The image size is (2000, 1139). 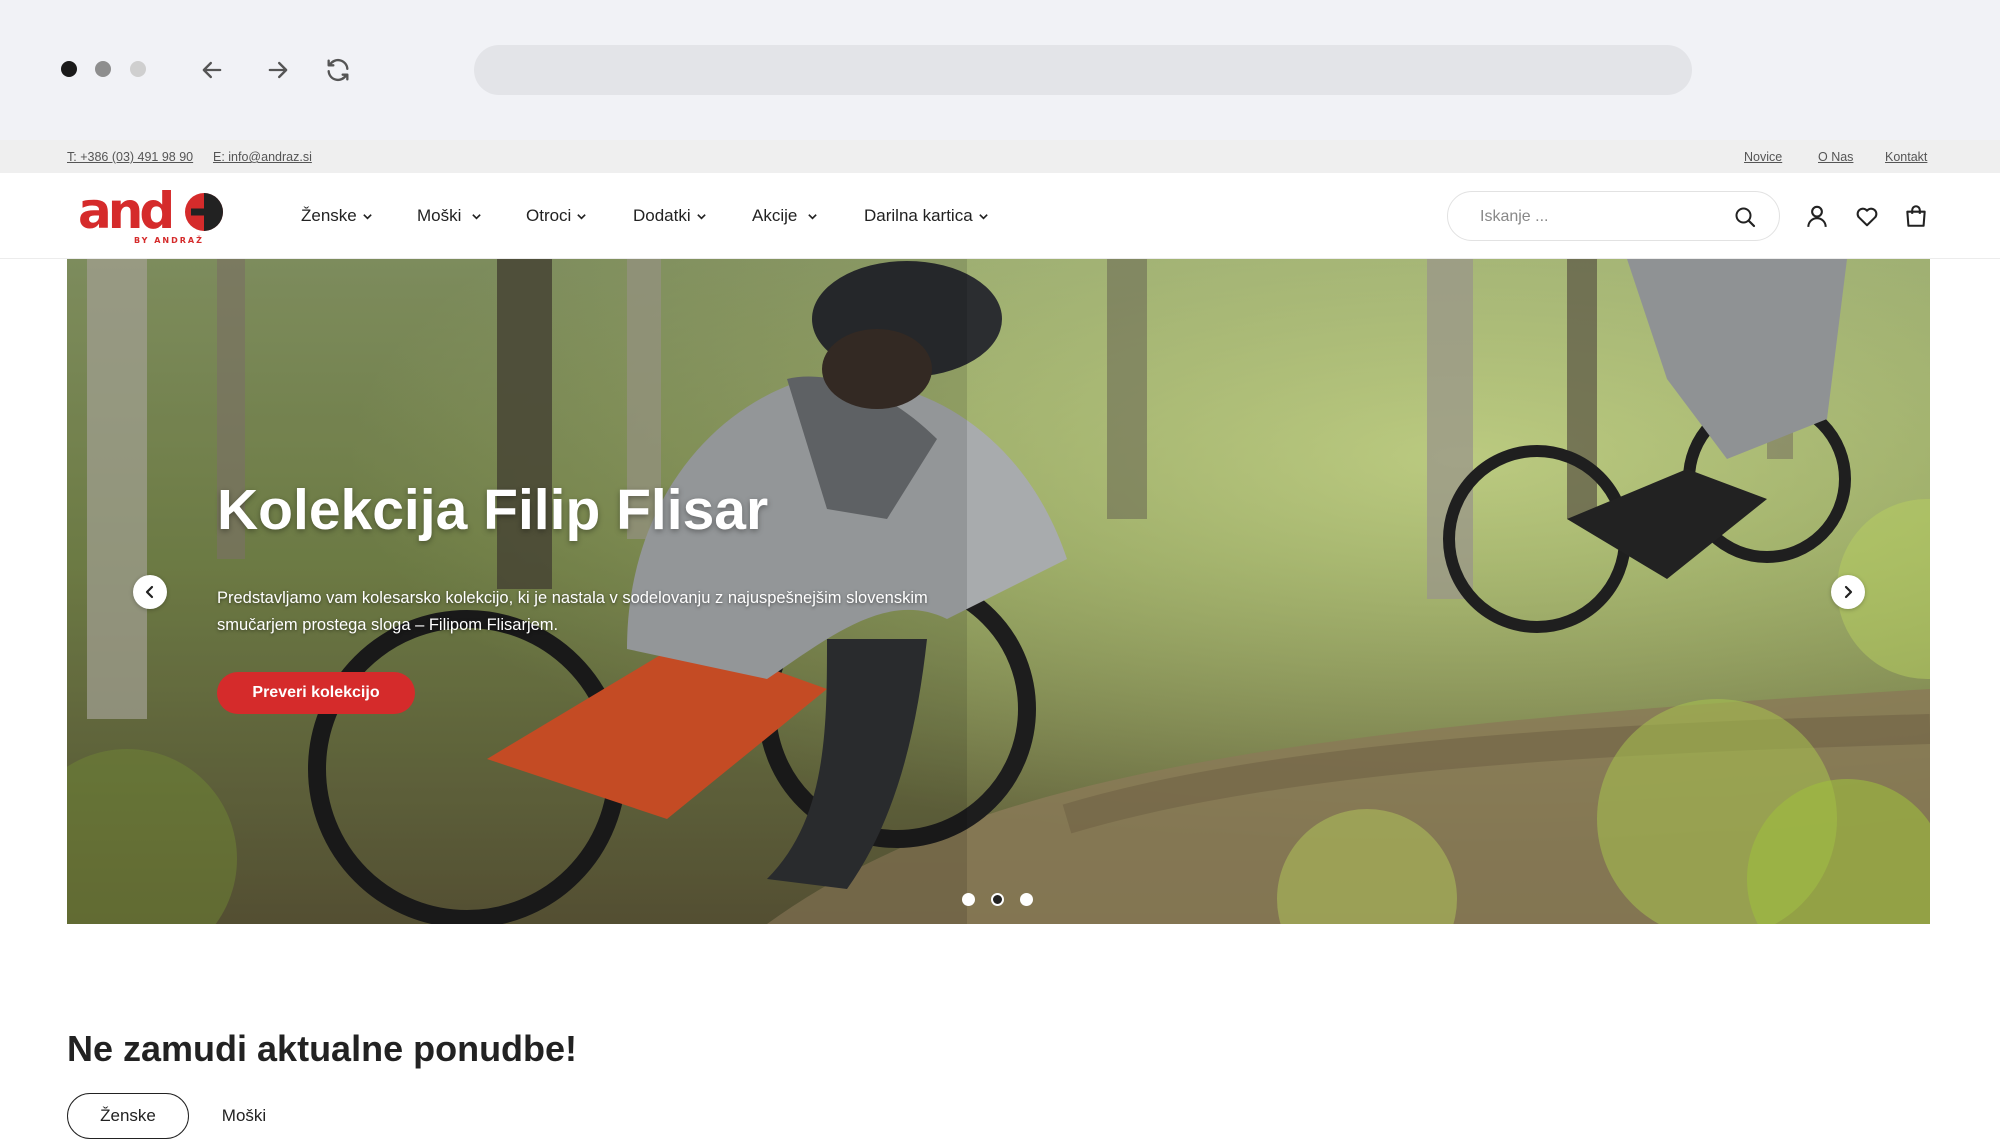 I want to click on user-icon, so click(x=1817, y=216).